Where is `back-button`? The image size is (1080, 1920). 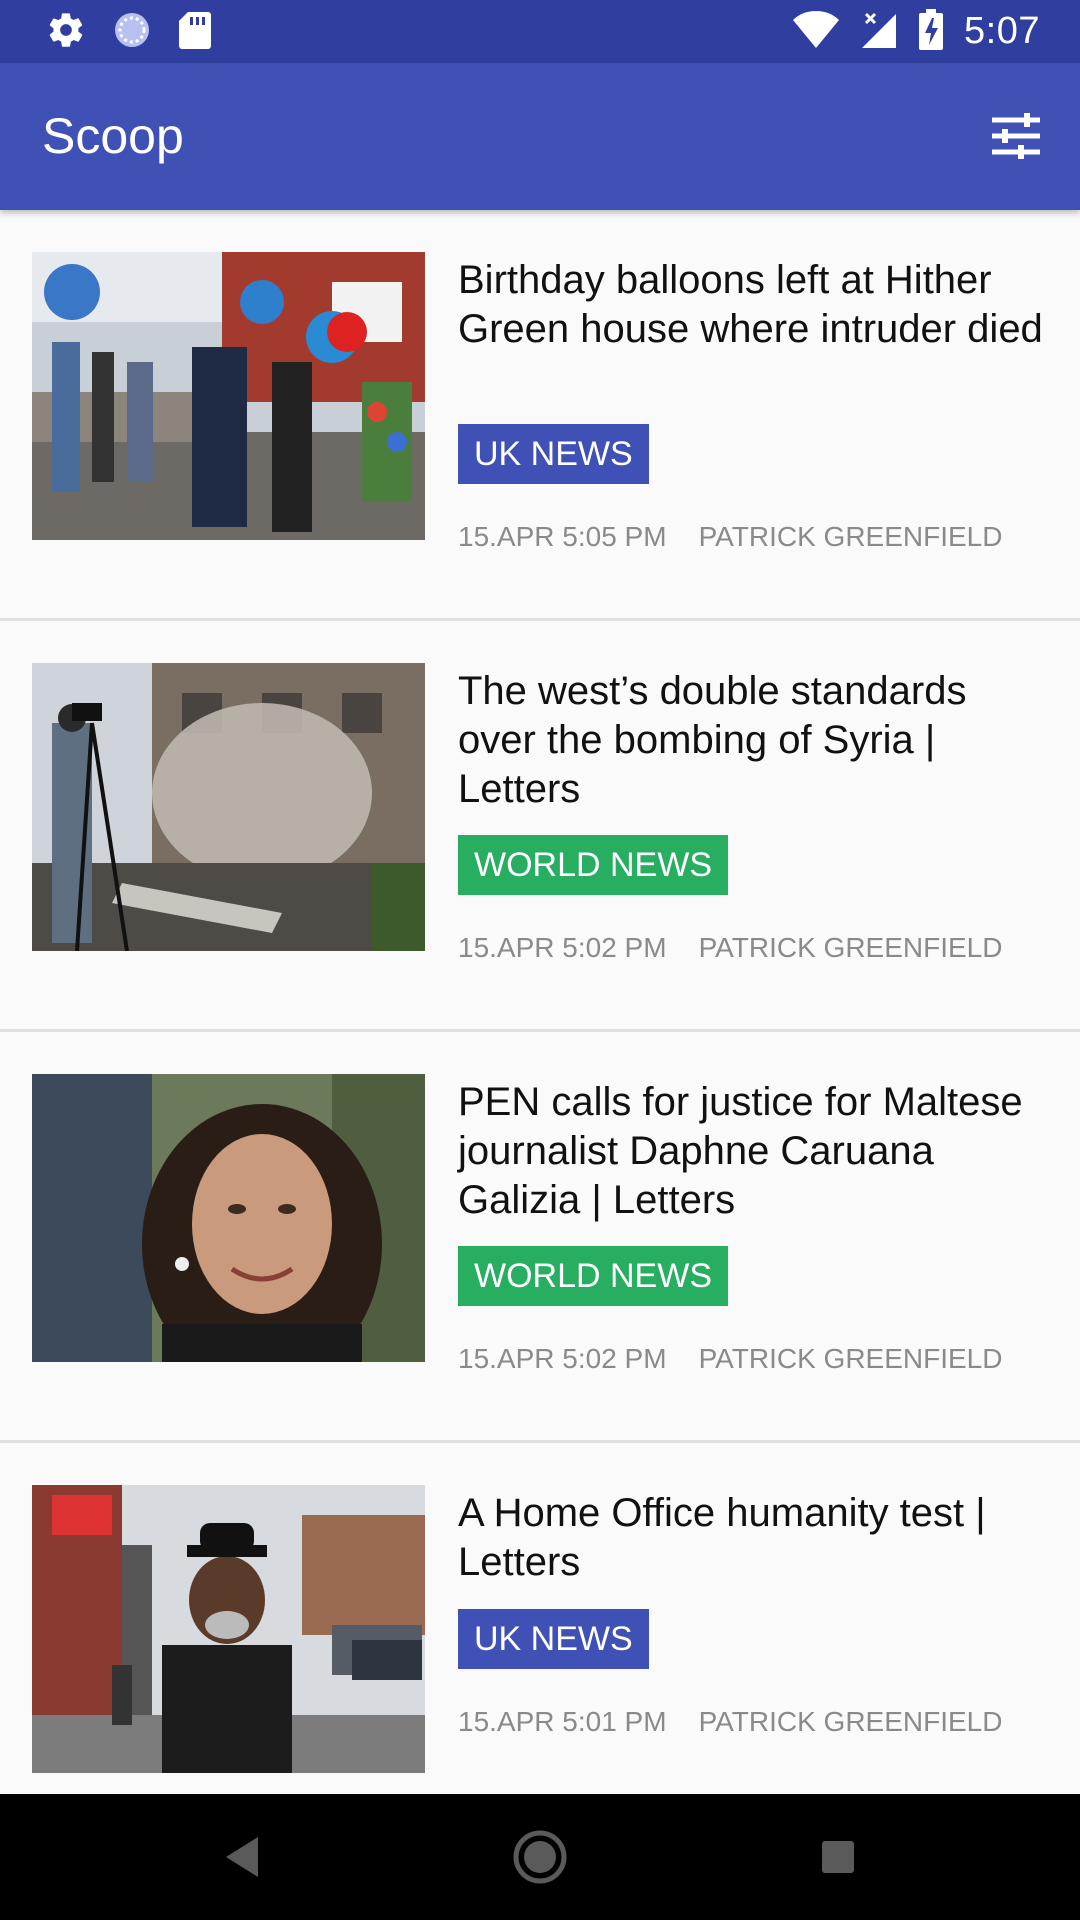
back-button is located at coordinates (242, 1857).